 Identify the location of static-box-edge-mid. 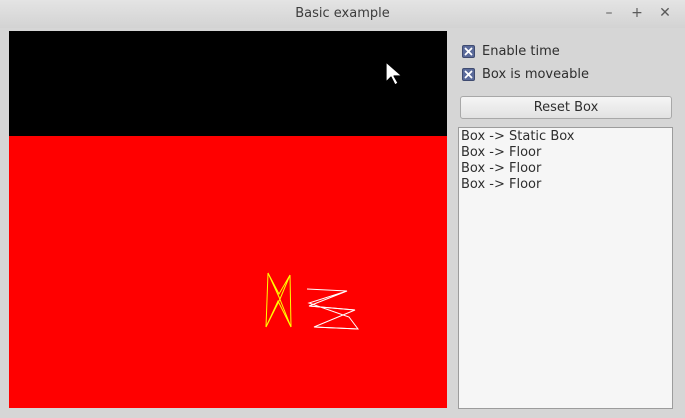
(332, 308).